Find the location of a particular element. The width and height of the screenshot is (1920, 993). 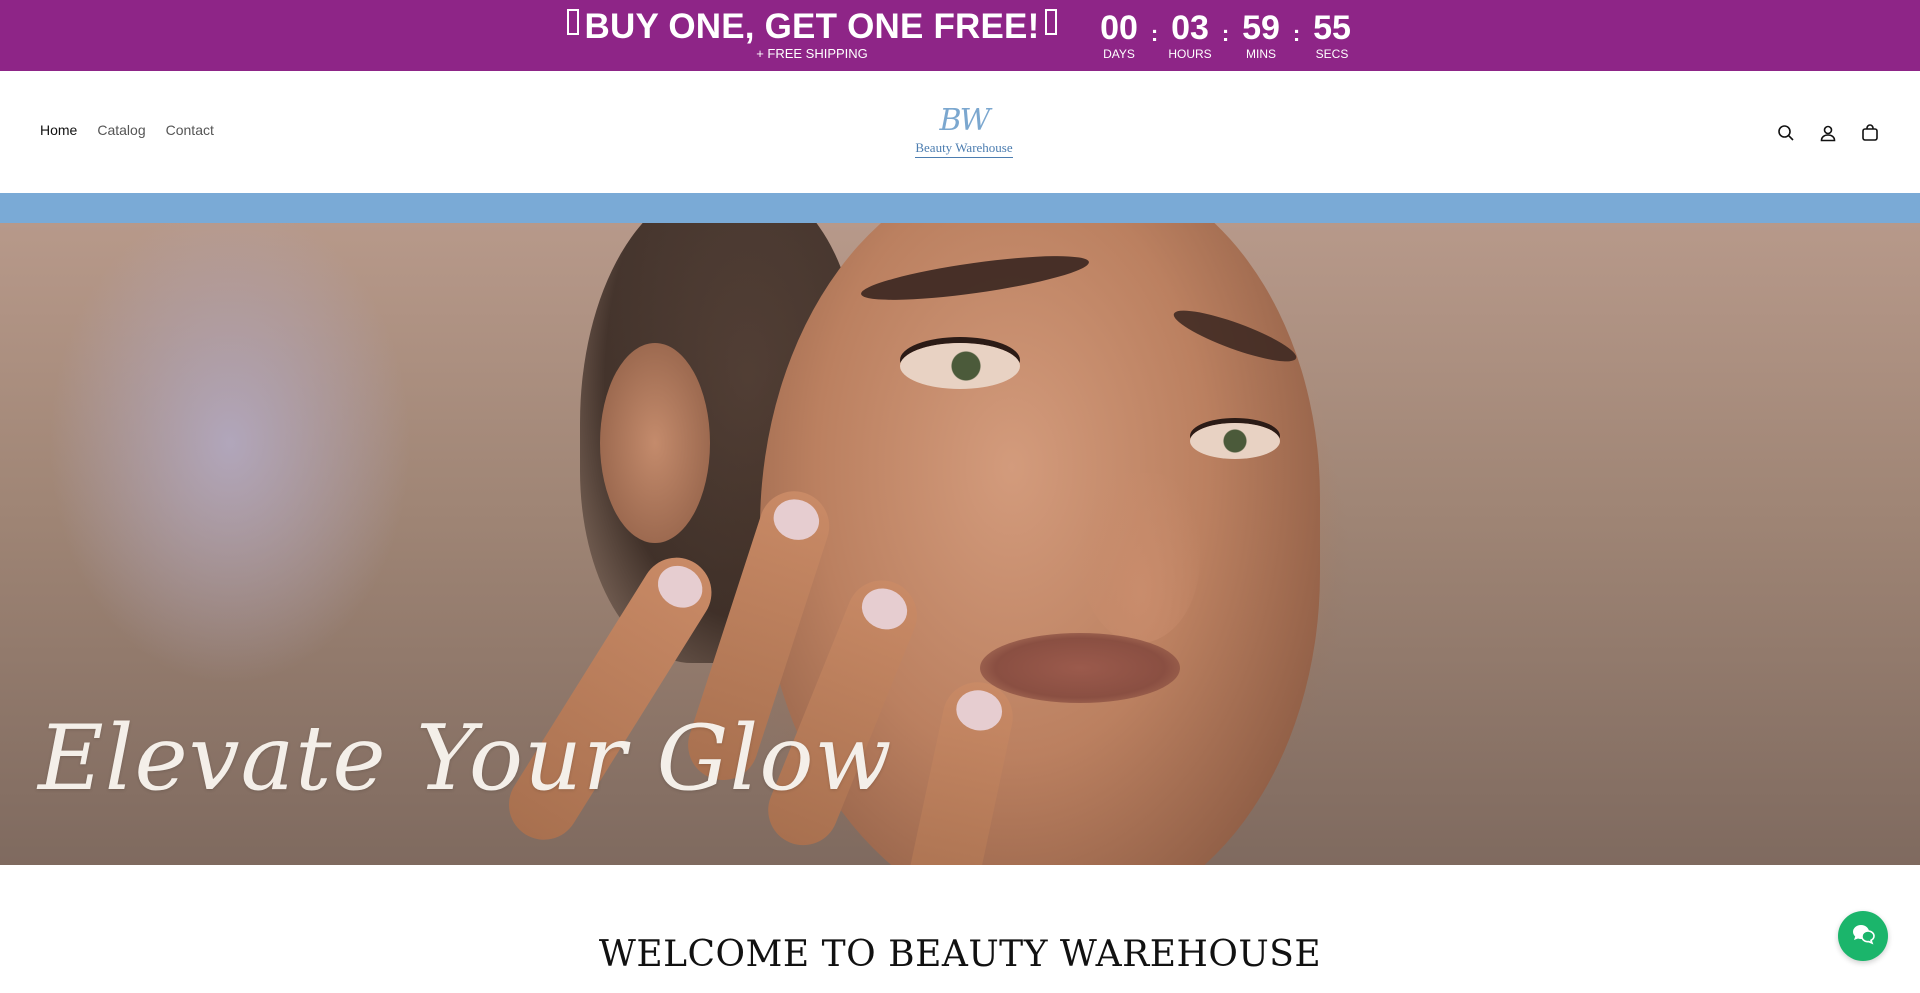

promo-title: BUY ONE, GET ONE FREE! is located at coordinates (812, 27).